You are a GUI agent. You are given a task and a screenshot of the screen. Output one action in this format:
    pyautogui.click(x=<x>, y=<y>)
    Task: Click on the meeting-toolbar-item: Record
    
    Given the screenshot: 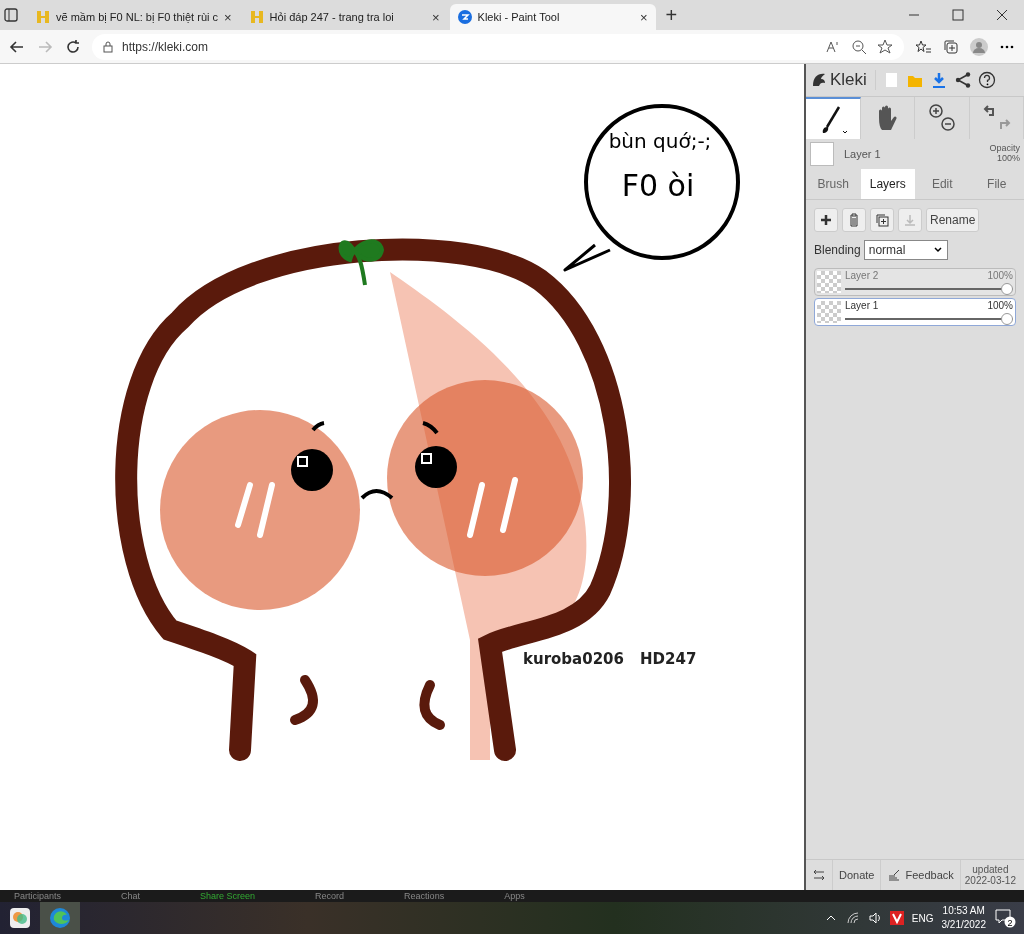 What is the action you would take?
    pyautogui.click(x=330, y=896)
    